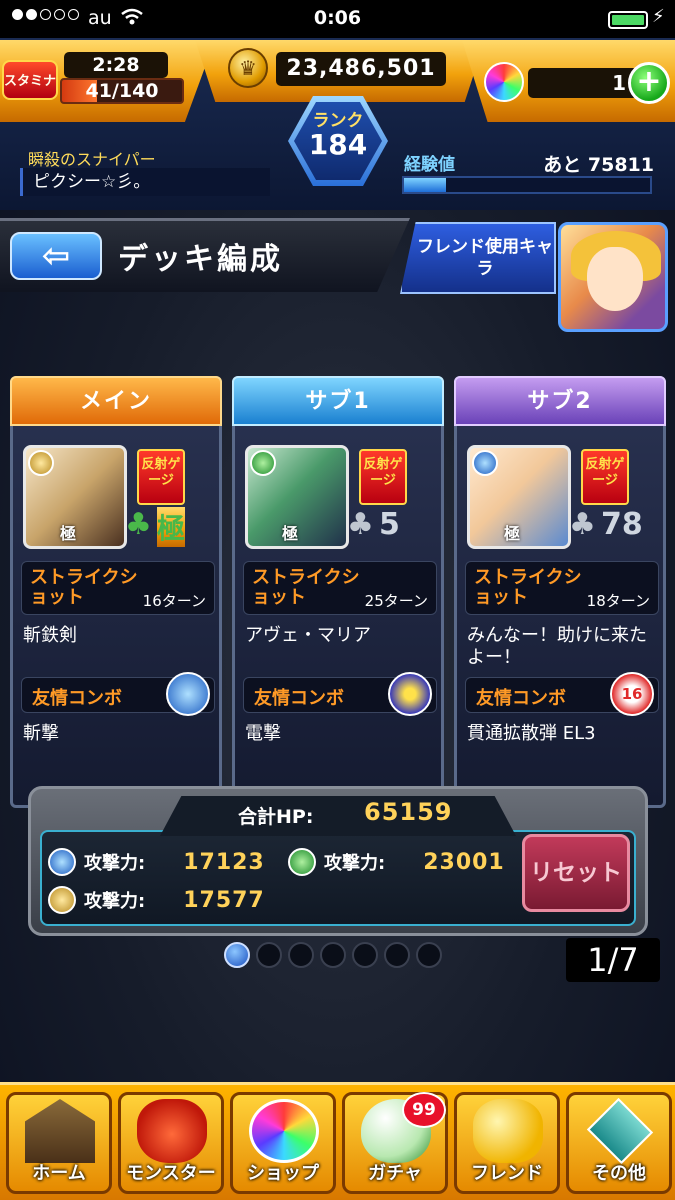 This screenshot has height=1200, width=675. I want to click on clock: 0:06, so click(337, 18).